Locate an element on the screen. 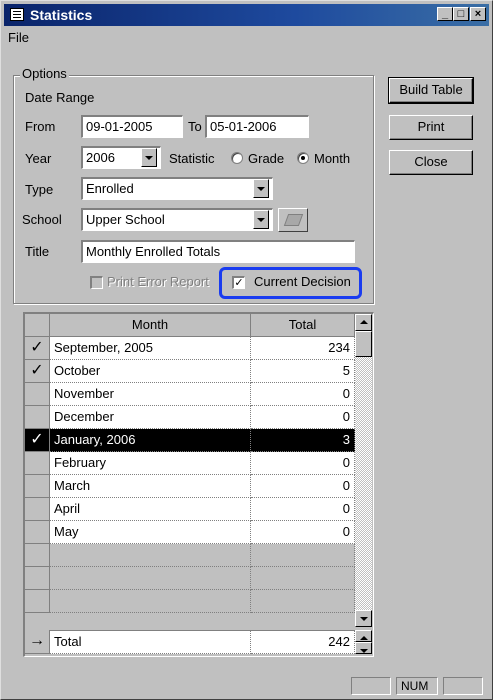 The image size is (493, 700). year-value: 2006 is located at coordinates (100, 157).